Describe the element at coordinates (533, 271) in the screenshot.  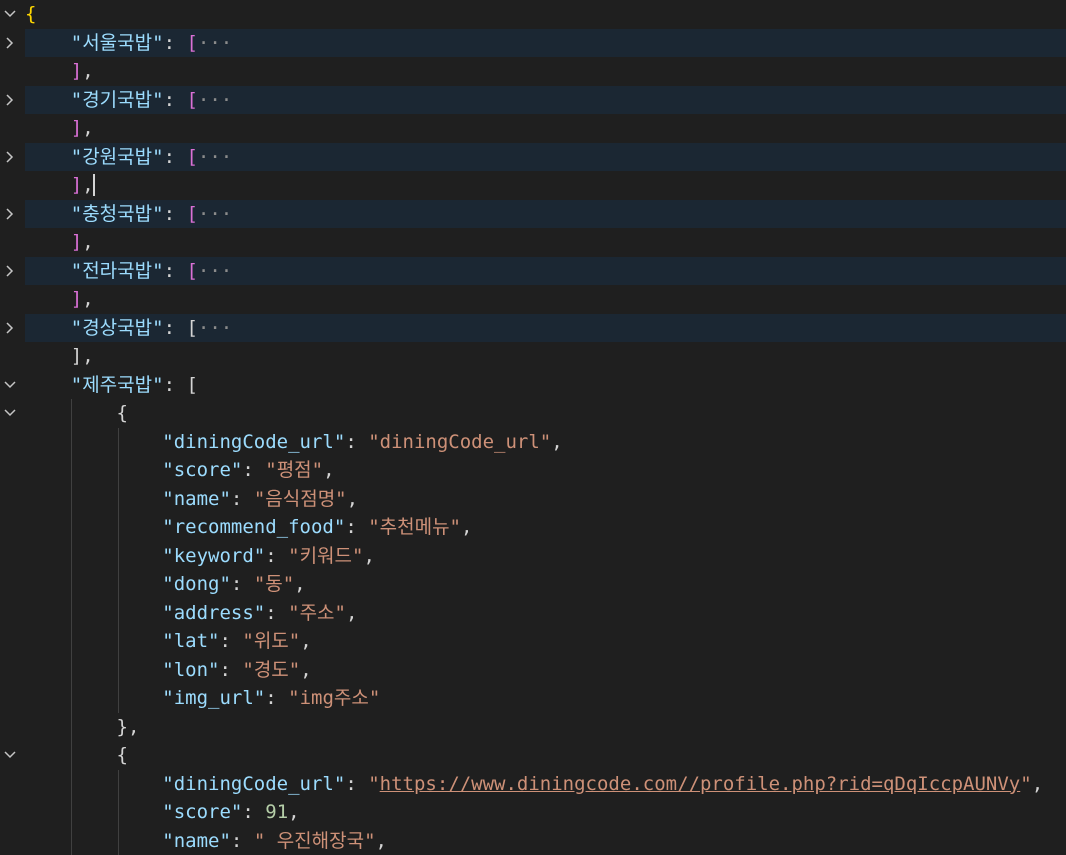
I see `code-line: "전라국밥": [···` at that location.